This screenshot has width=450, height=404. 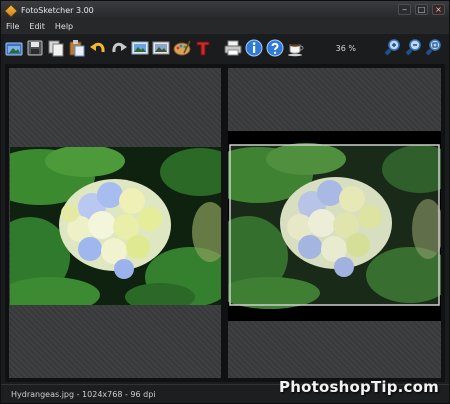 I want to click on window-title: FotoSketcher 3.00, so click(x=57, y=10).